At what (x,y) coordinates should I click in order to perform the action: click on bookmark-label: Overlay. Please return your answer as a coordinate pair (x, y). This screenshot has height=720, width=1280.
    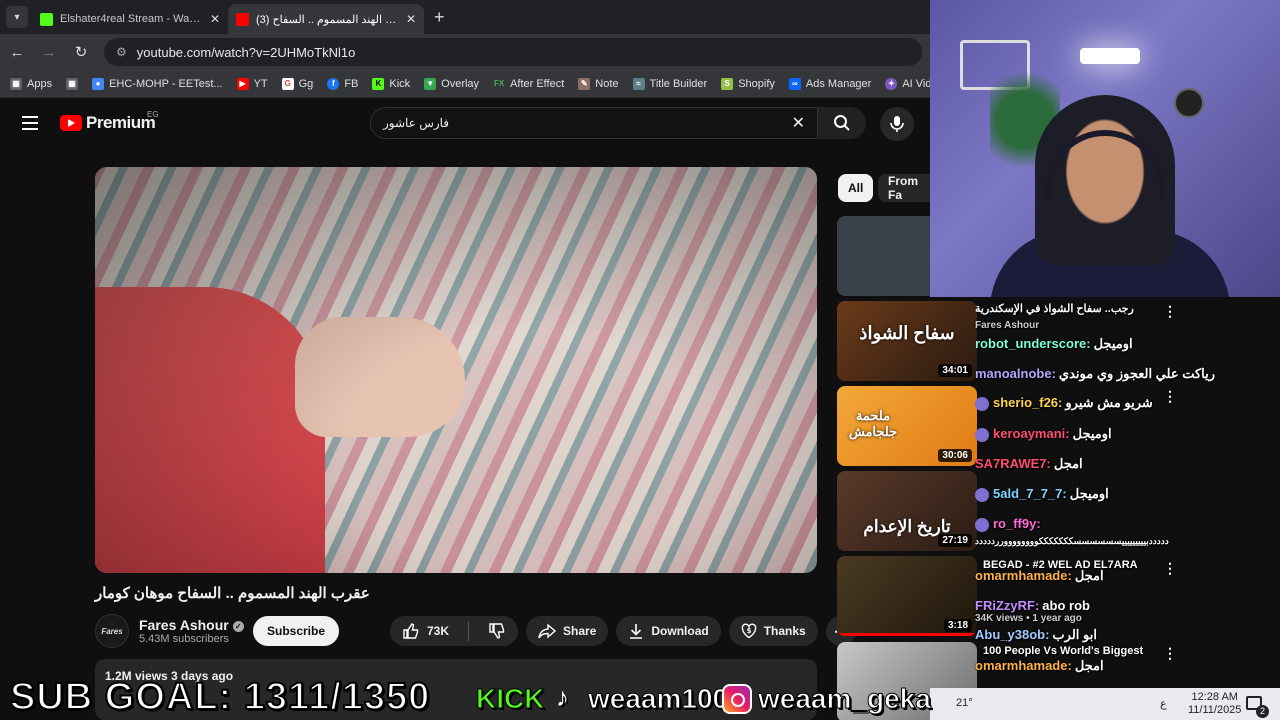
    Looking at the image, I should click on (460, 83).